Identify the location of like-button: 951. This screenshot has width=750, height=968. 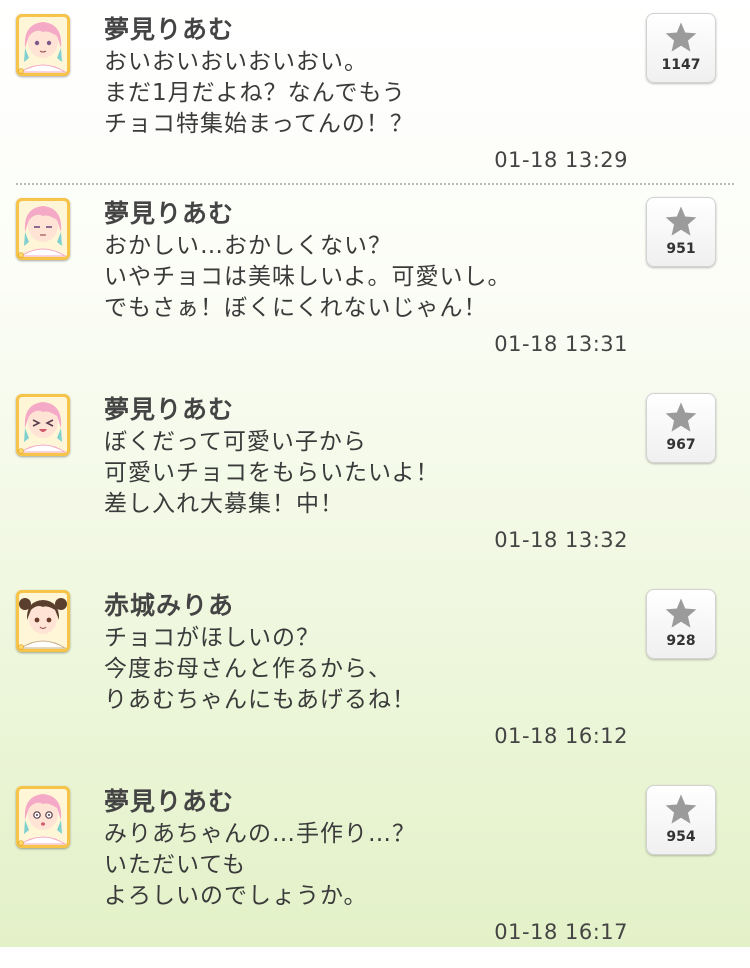
(681, 232).